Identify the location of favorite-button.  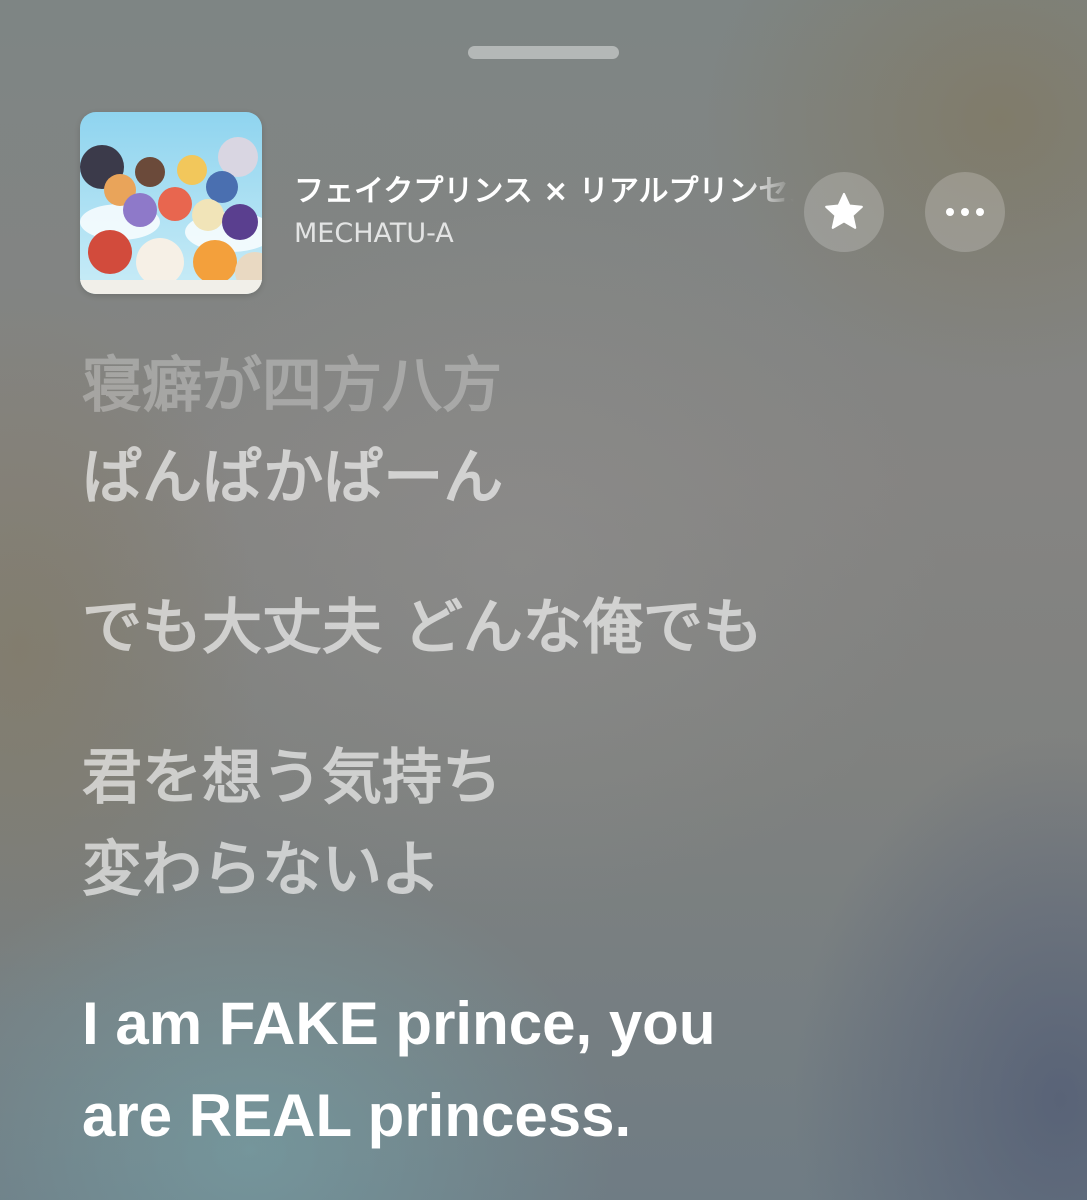
(844, 212).